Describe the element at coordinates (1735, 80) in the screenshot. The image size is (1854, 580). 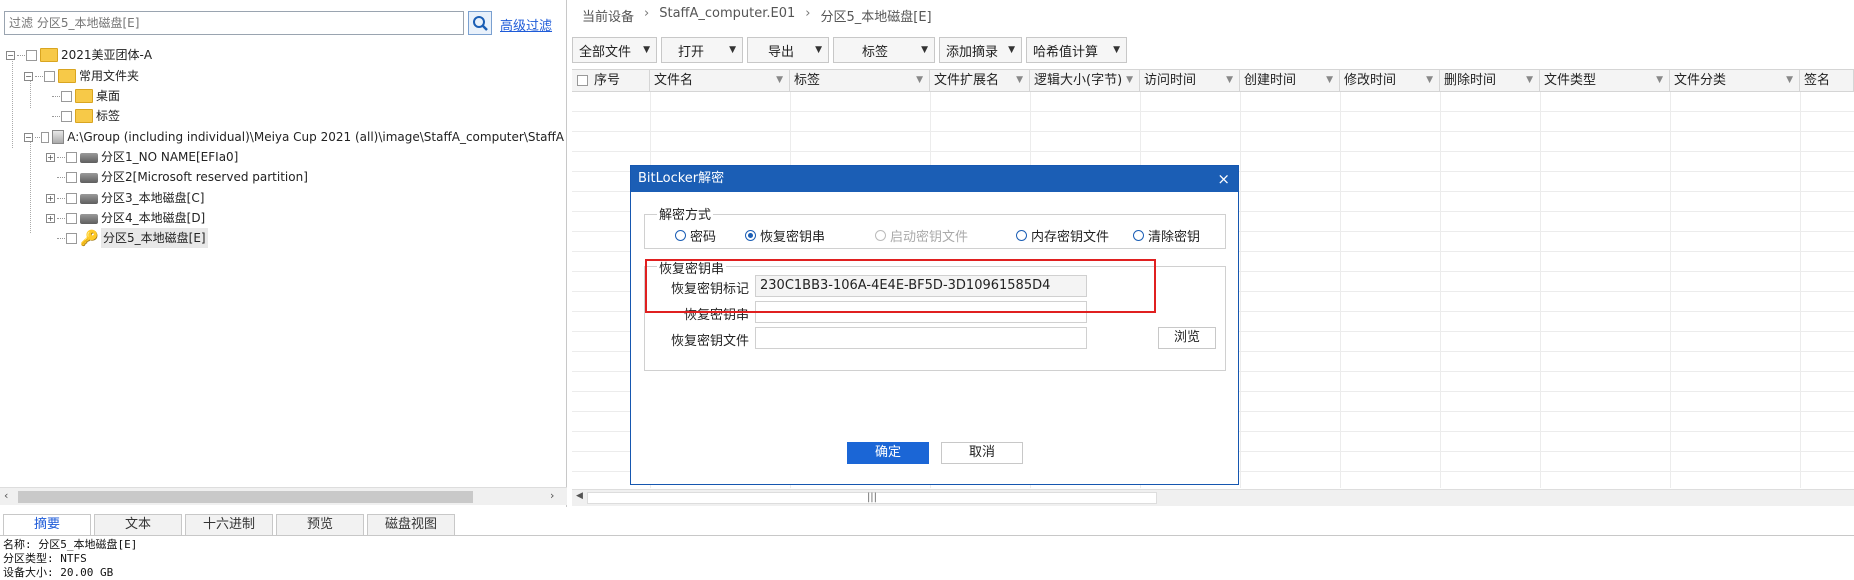
I see `column-header: 文件分类 ▼` at that location.